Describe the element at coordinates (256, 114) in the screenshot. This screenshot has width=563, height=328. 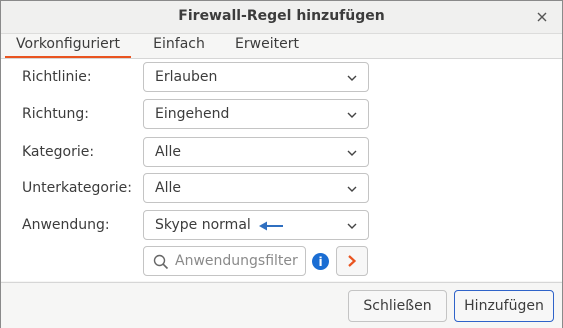
I see `direction-select: Eingehend` at that location.